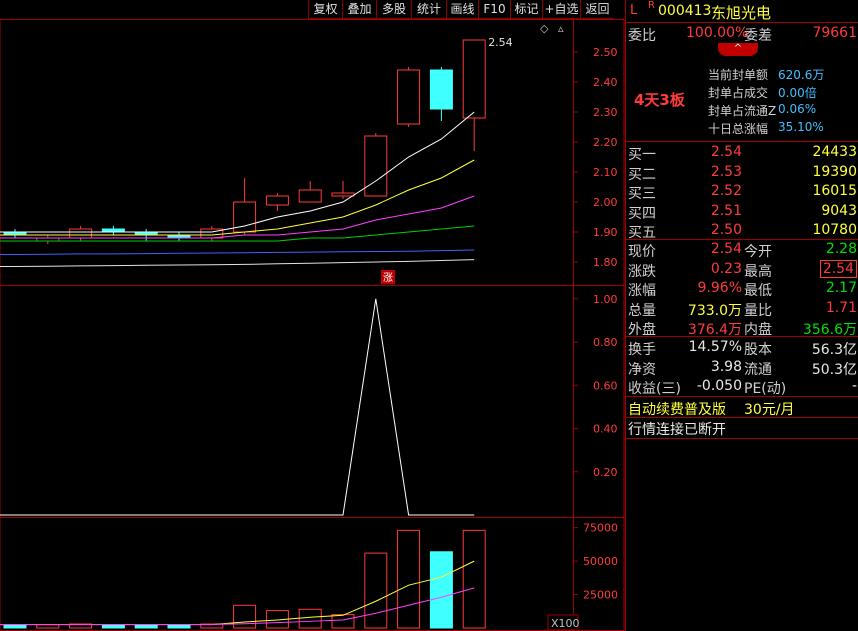 This screenshot has width=858, height=631. What do you see at coordinates (359, 9) in the screenshot?
I see `toolbar-button-1: 叠加` at bounding box center [359, 9].